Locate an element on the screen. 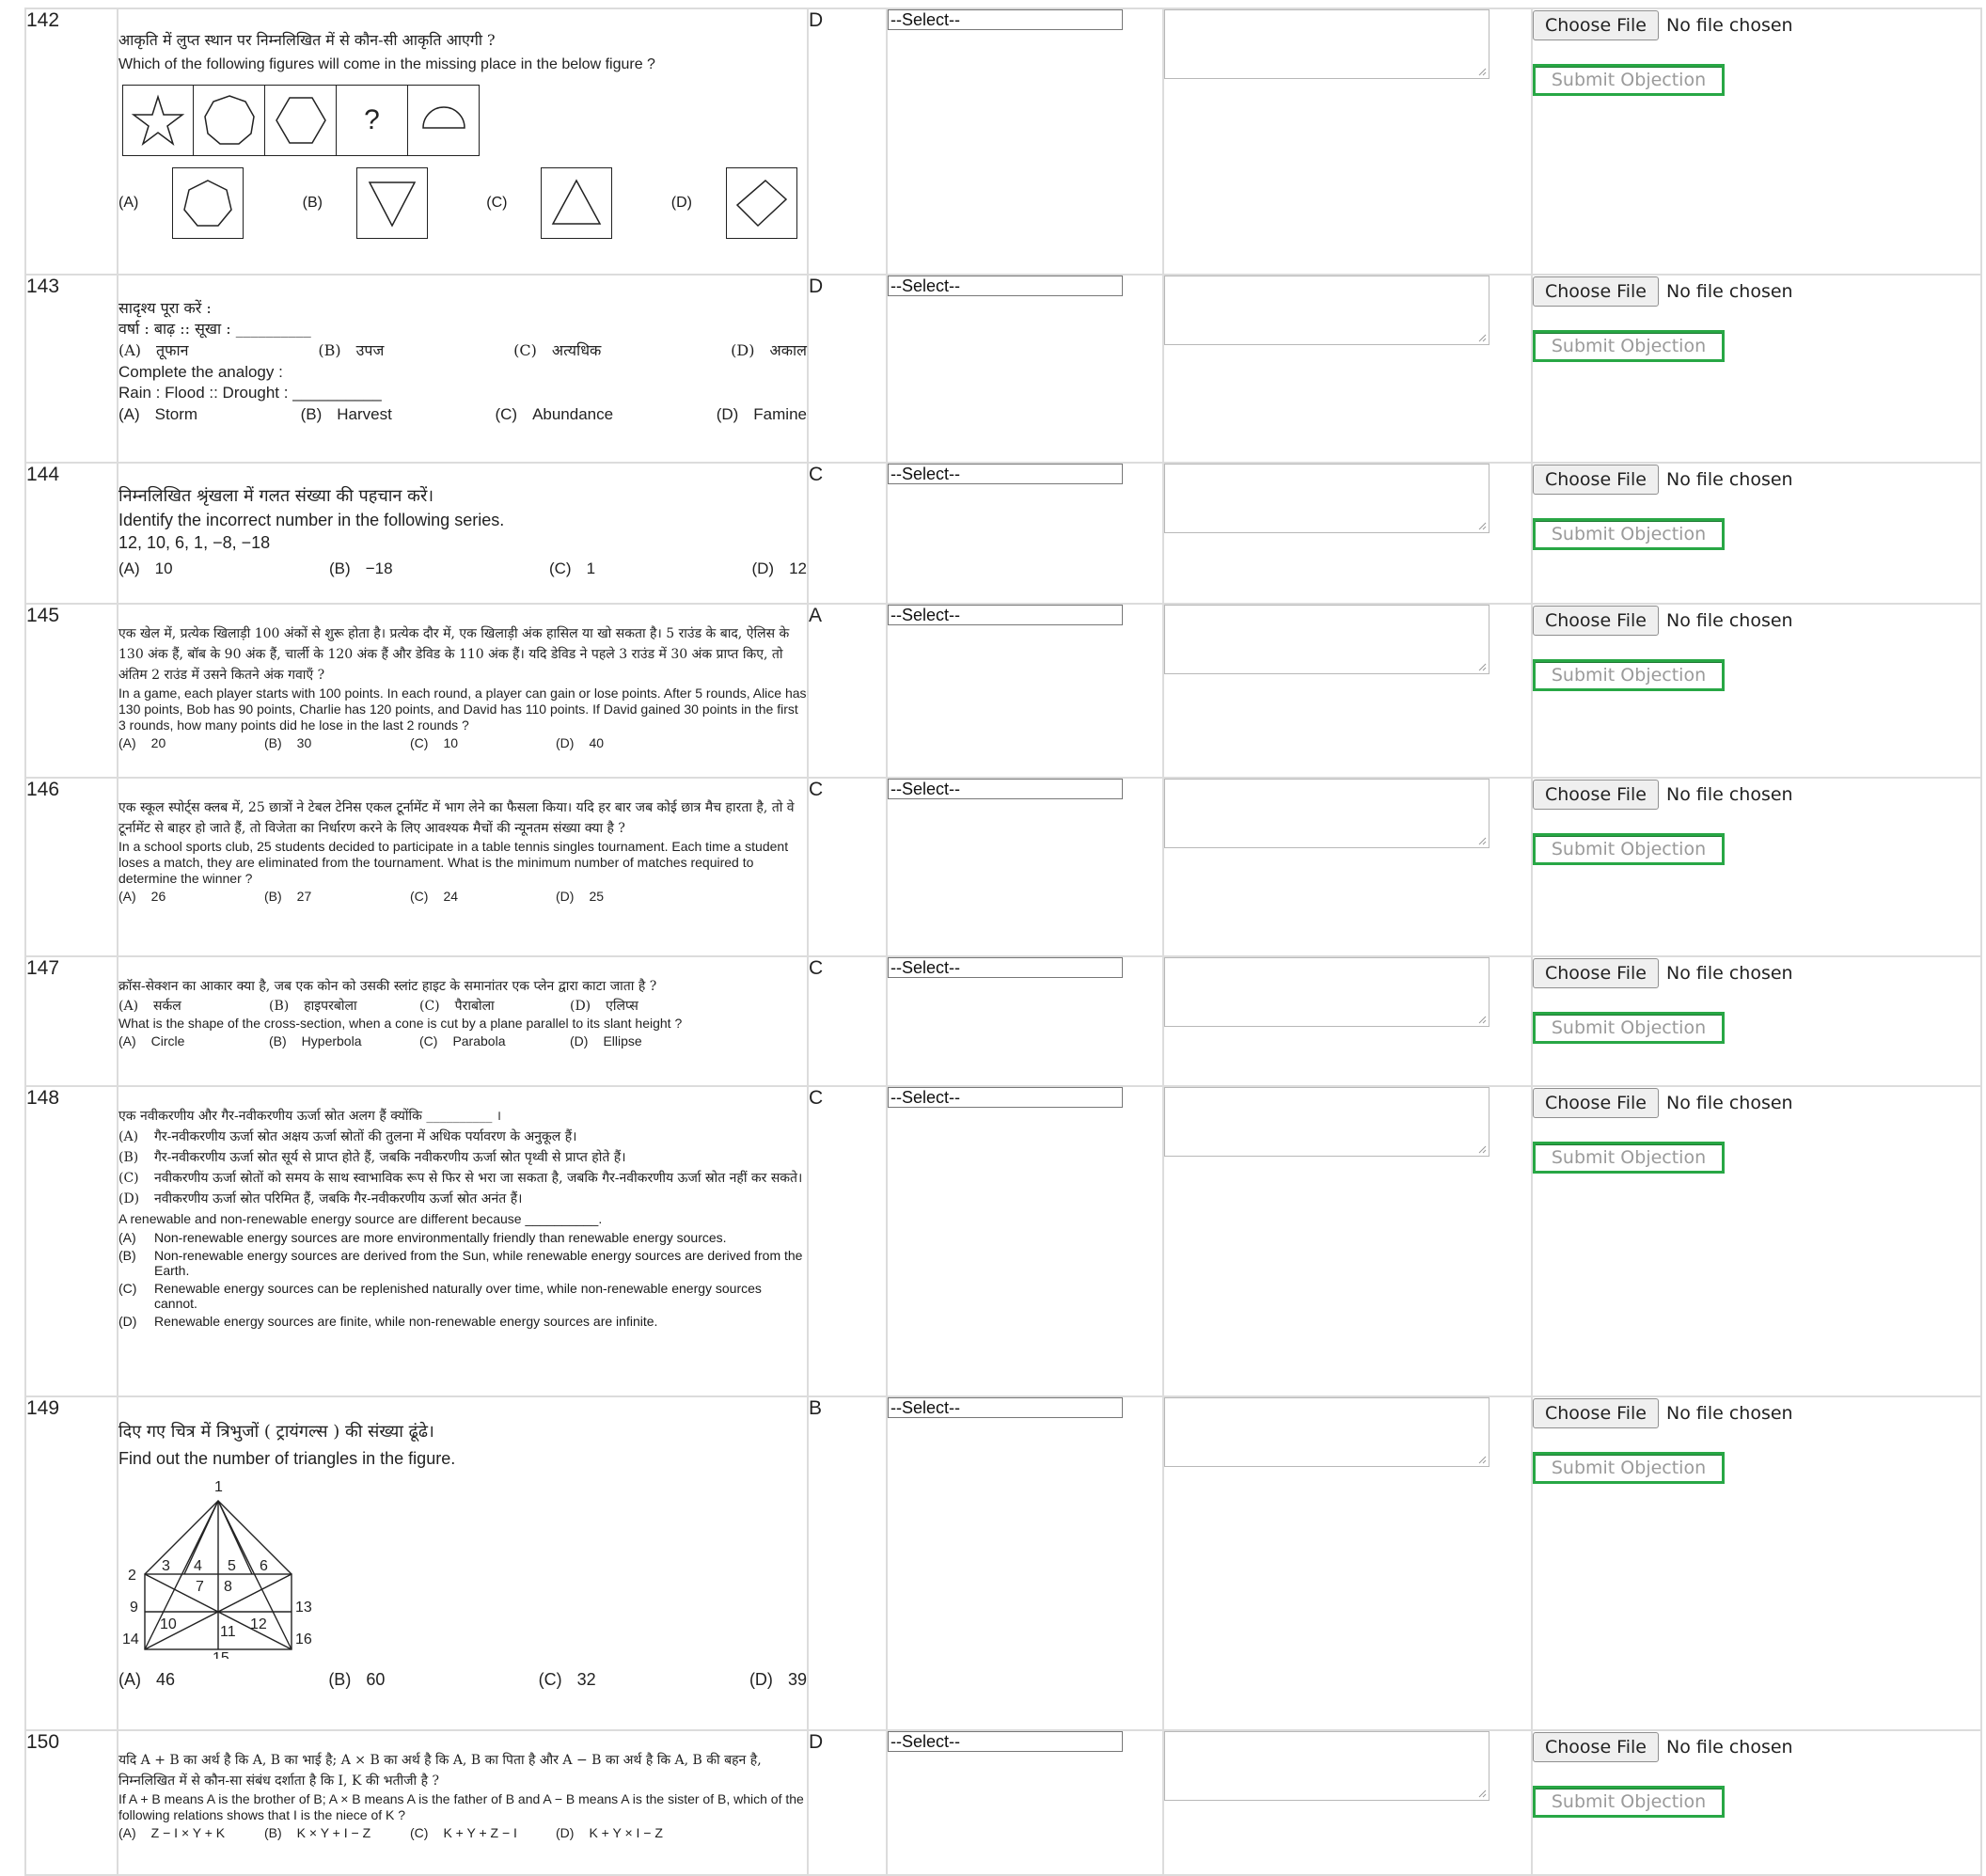 Image resolution: width=1986 pixels, height=1876 pixels. option-c: (C) Parabola is located at coordinates (462, 1040).